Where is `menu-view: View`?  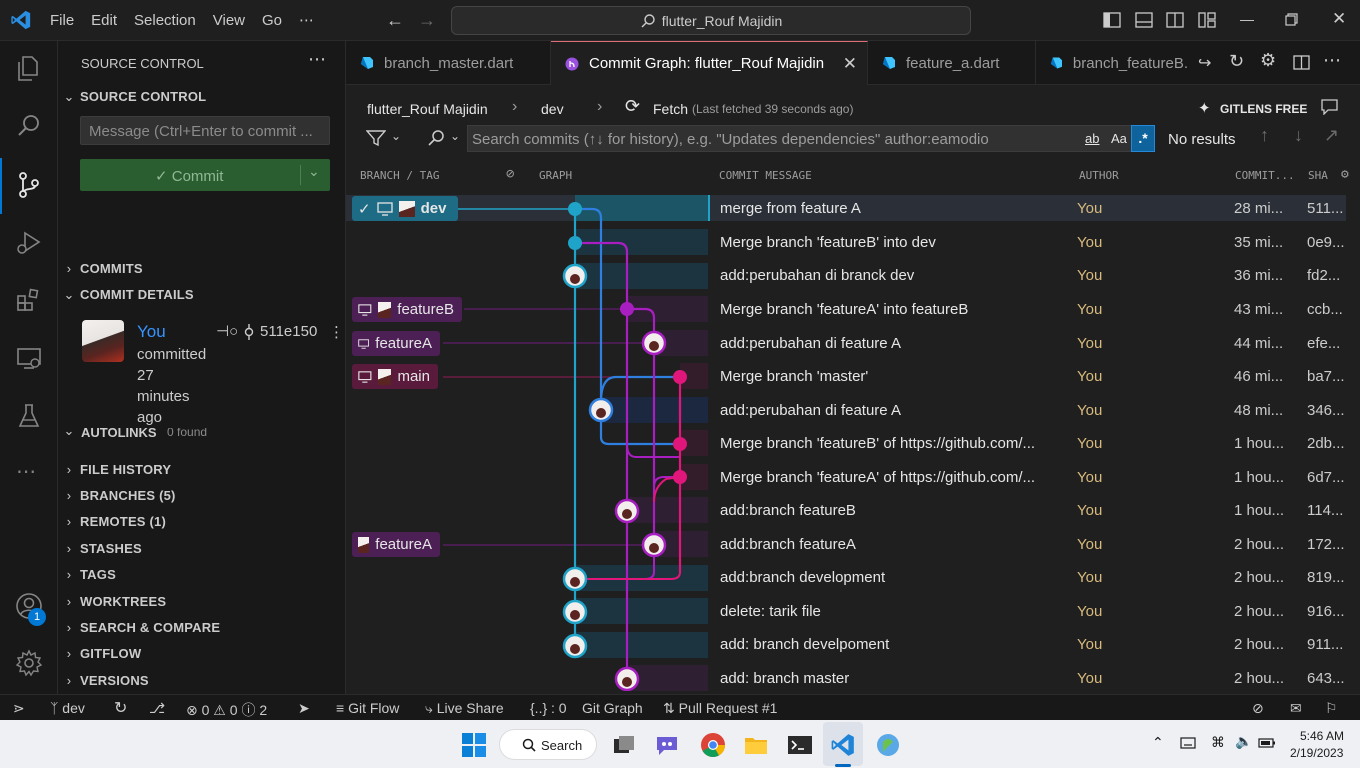 menu-view: View is located at coordinates (229, 20).